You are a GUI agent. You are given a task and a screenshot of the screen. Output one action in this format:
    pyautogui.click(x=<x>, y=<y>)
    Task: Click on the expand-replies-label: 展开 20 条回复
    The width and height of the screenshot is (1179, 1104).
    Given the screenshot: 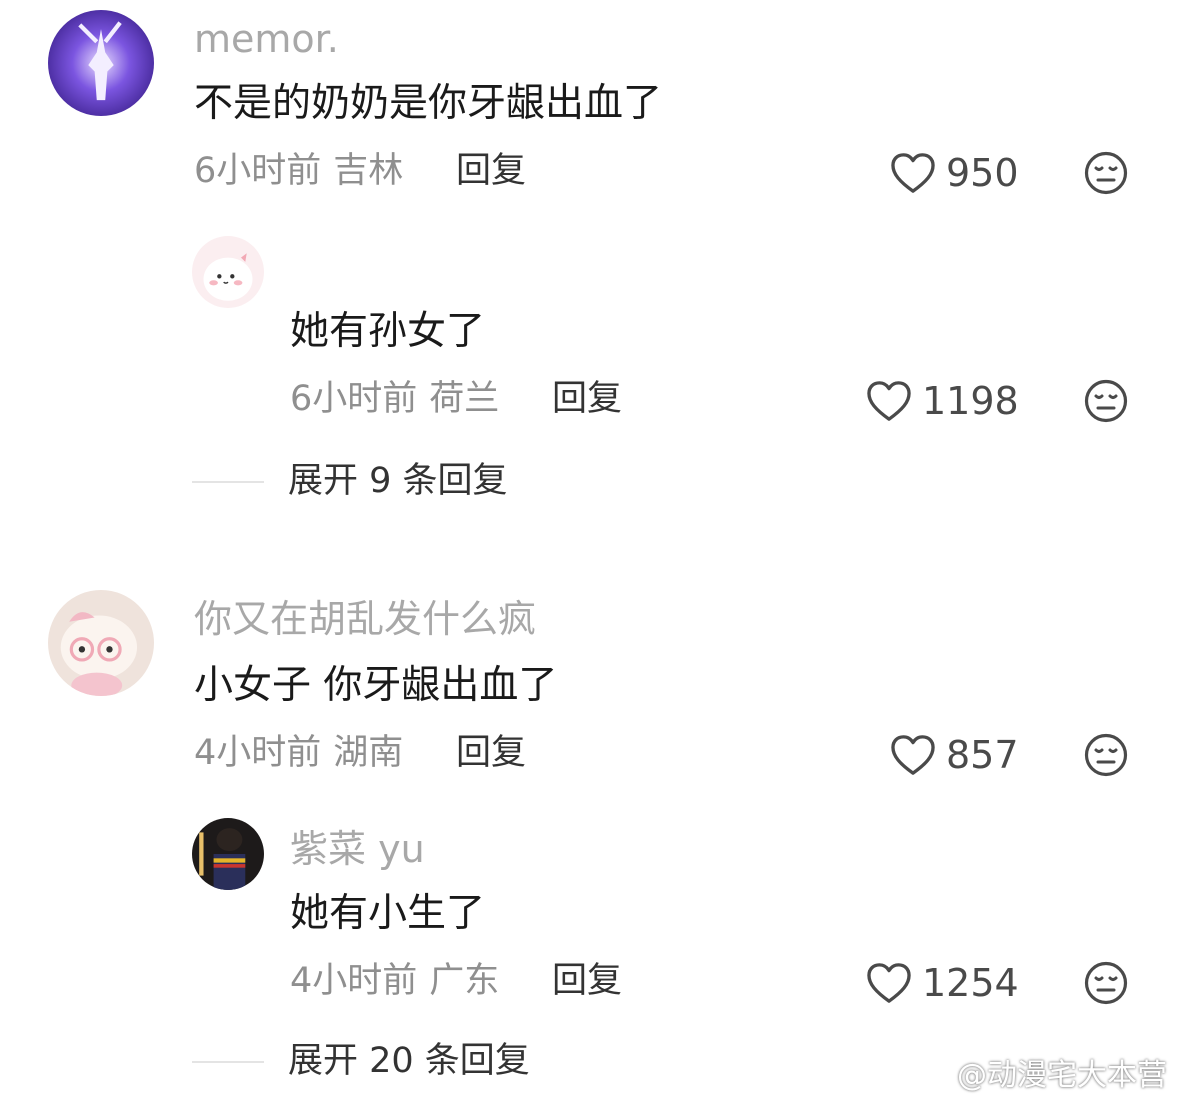 What is the action you would take?
    pyautogui.click(x=409, y=1061)
    